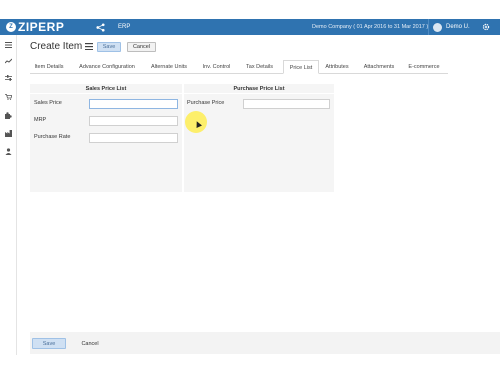 The image size is (500, 375). I want to click on mrp-input, so click(133, 121).